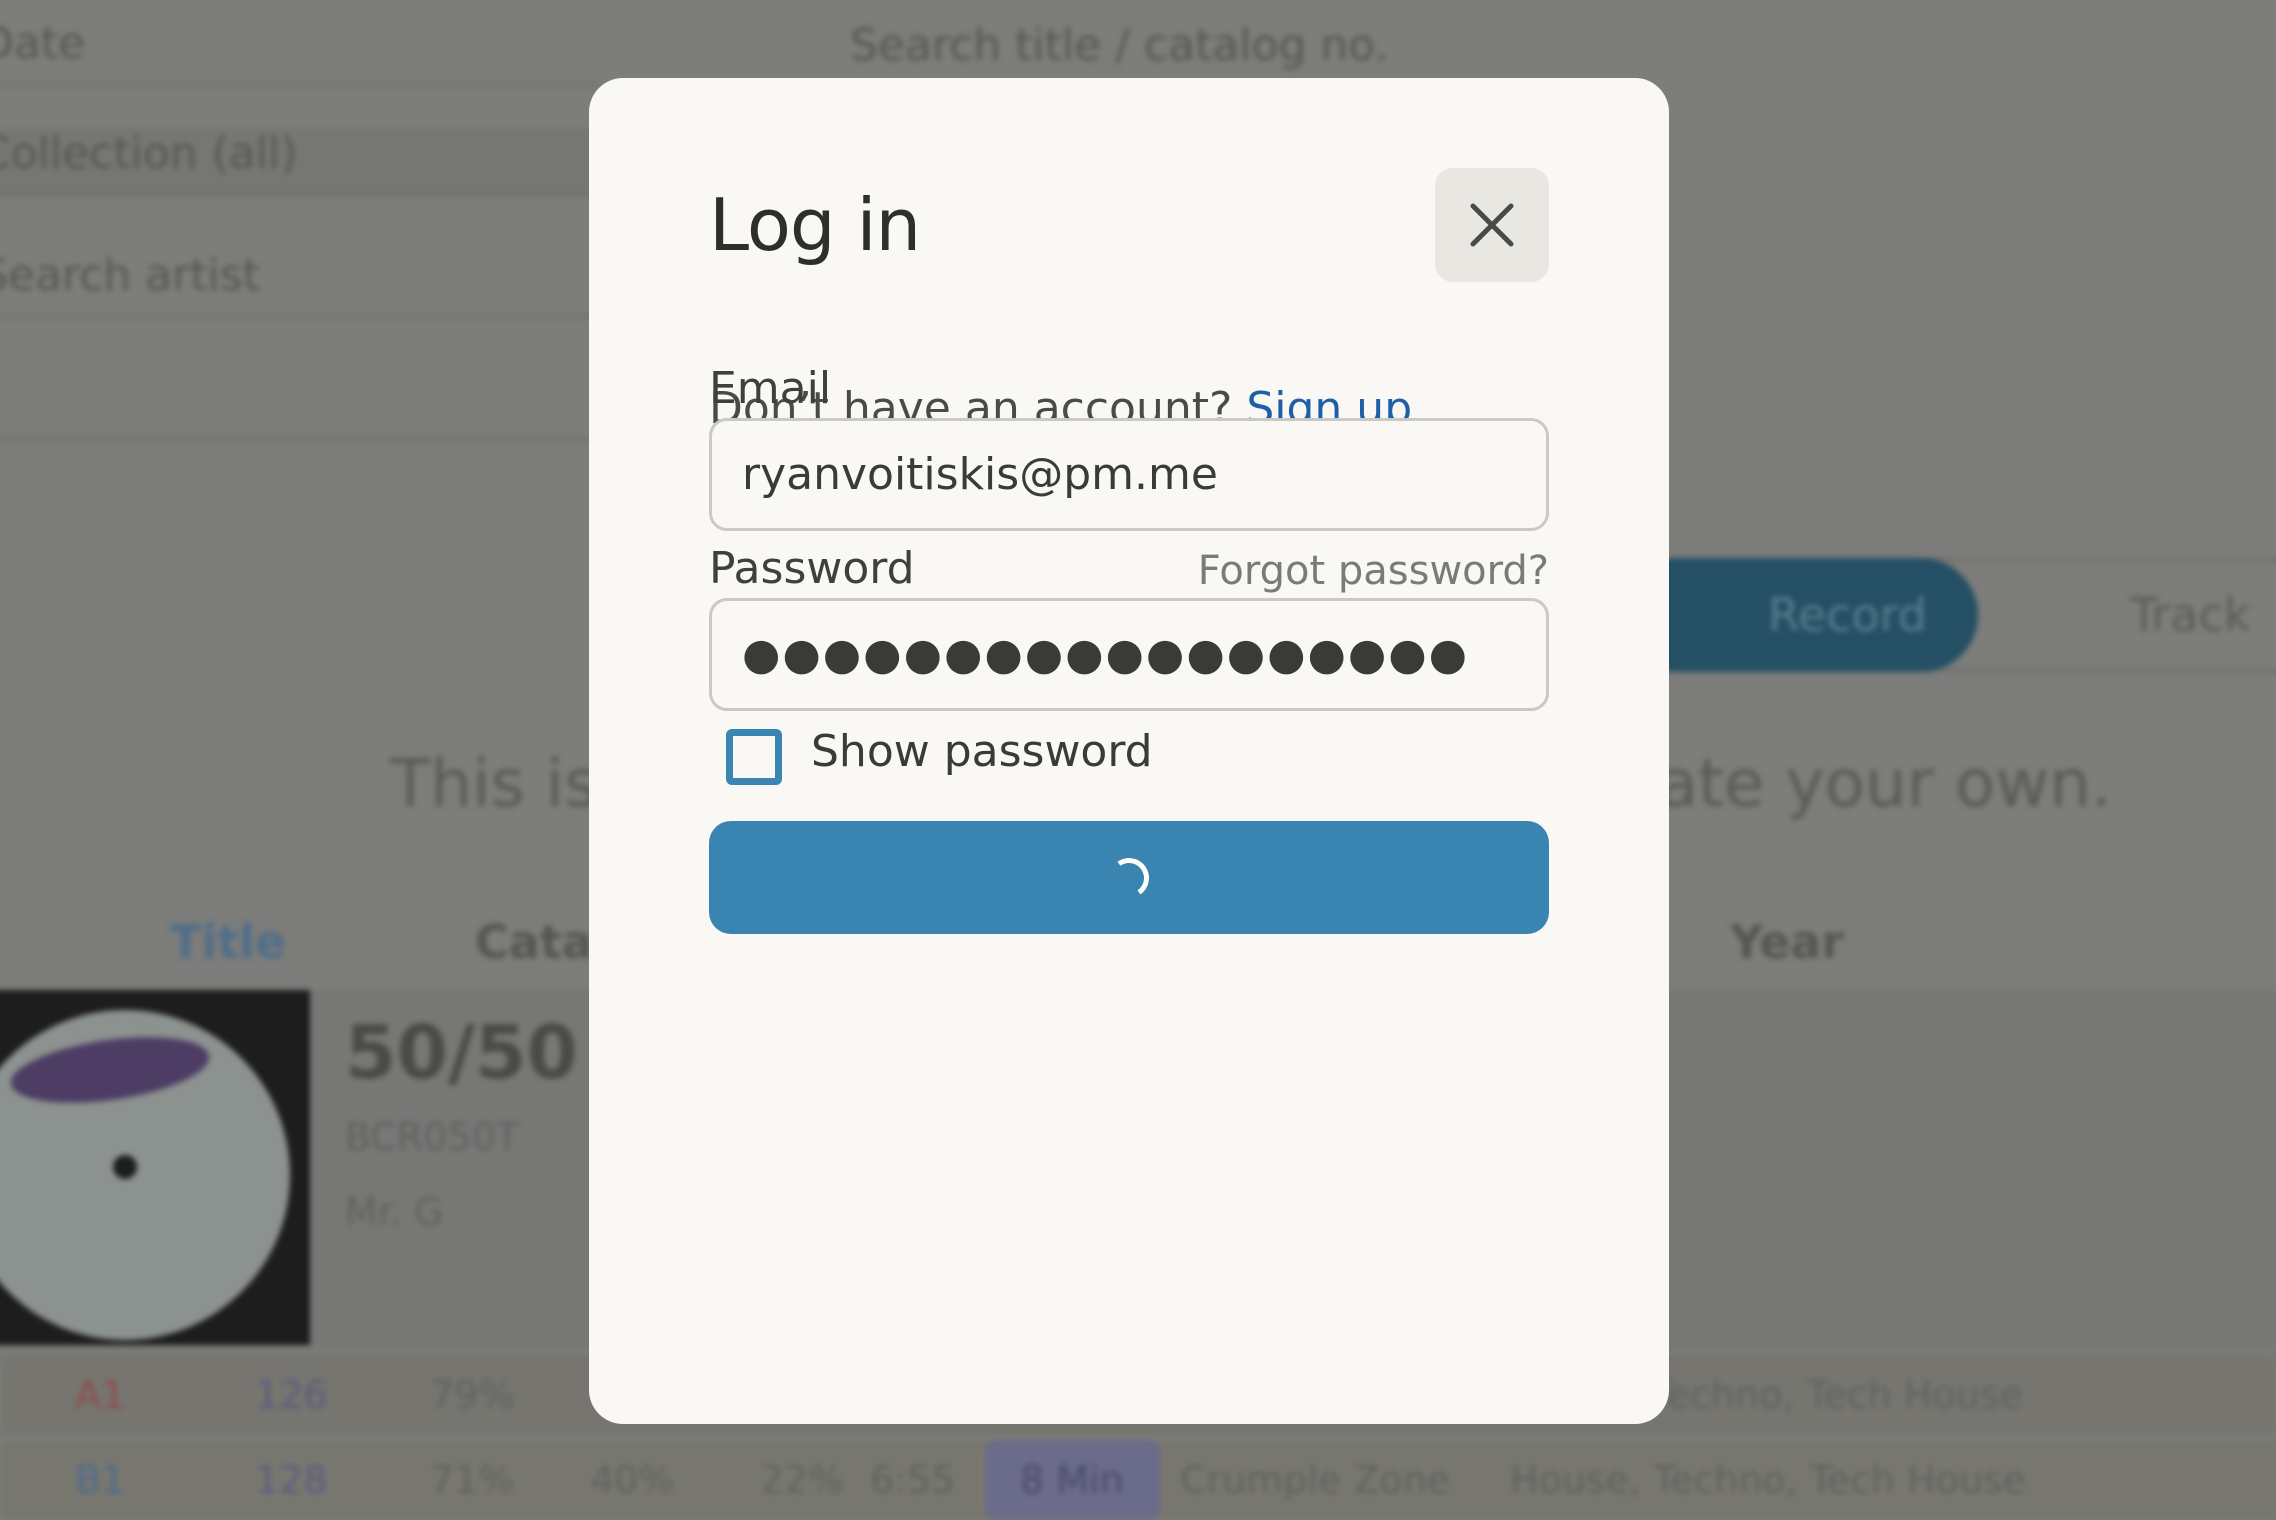 The width and height of the screenshot is (2276, 1520). Describe the element at coordinates (1799, 615) in the screenshot. I see `view-toggle-record: Record` at that location.